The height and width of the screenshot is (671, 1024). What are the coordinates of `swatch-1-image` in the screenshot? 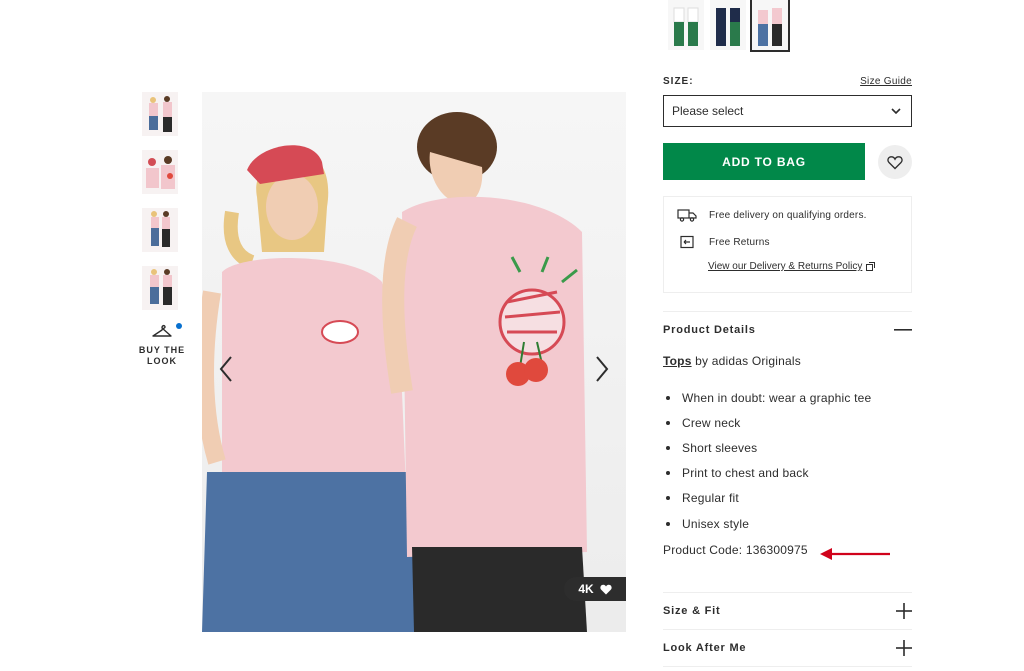 It's located at (686, 25).